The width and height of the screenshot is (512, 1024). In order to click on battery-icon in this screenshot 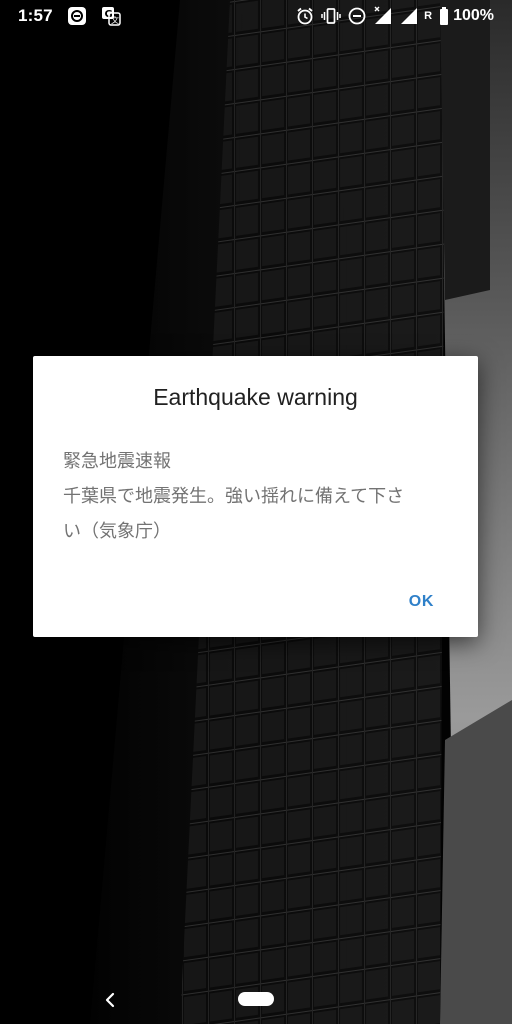, I will do `click(444, 16)`.